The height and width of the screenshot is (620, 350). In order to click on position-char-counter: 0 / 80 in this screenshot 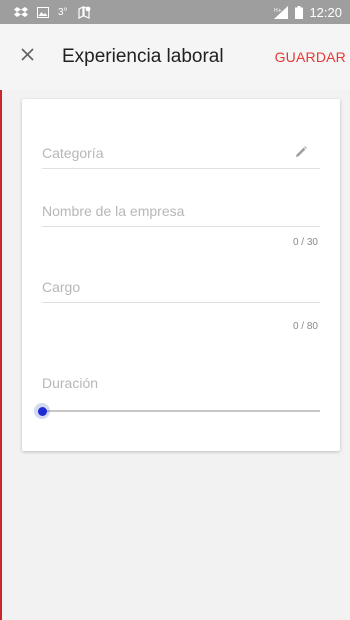, I will do `click(305, 326)`.